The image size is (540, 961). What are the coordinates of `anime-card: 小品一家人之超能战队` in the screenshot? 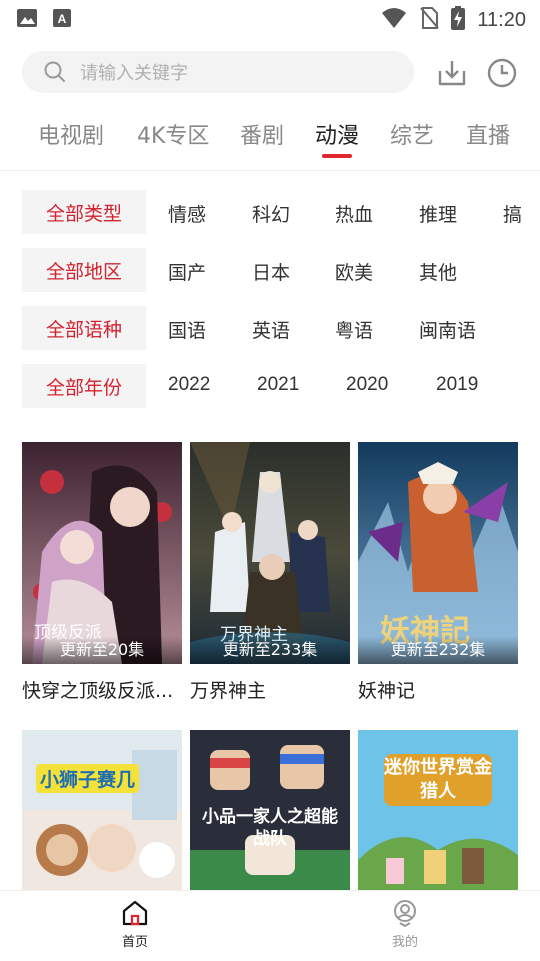 It's located at (270, 810).